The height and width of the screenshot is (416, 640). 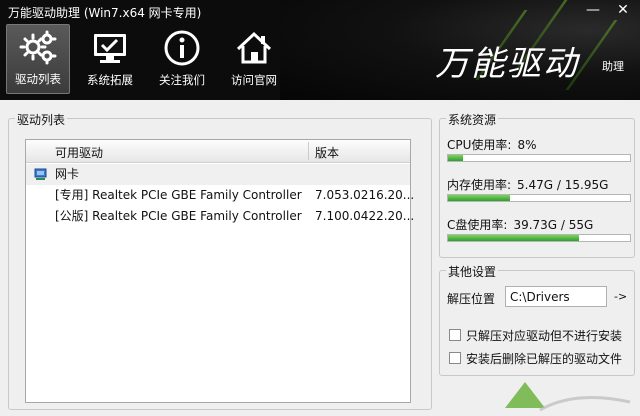 What do you see at coordinates (544, 336) in the screenshot?
I see `extract-only-label: 只解压对应驱动但不进行安装` at bounding box center [544, 336].